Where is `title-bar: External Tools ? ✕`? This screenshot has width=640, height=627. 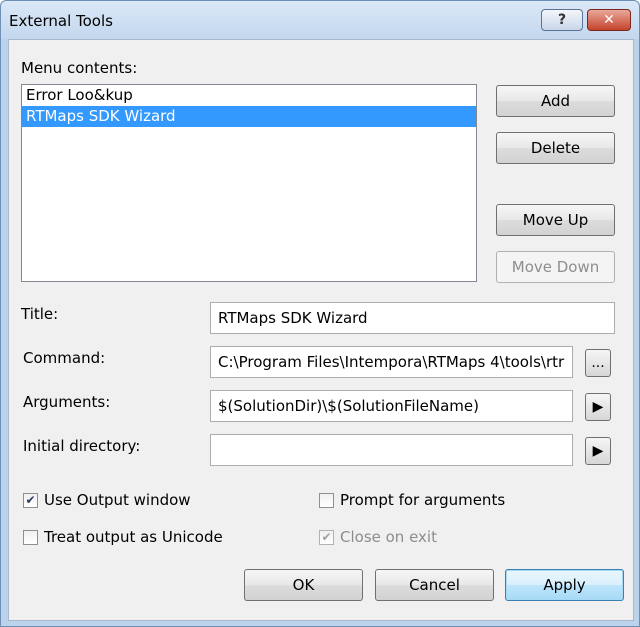 title-bar: External Tools ? ✕ is located at coordinates (320, 20).